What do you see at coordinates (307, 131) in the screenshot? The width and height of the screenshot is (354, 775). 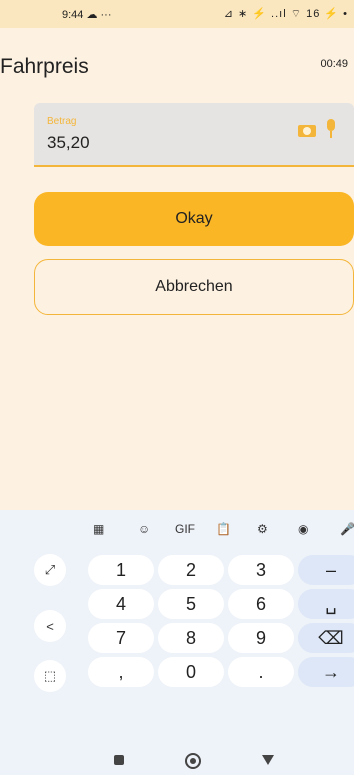 I see `money-icon` at bounding box center [307, 131].